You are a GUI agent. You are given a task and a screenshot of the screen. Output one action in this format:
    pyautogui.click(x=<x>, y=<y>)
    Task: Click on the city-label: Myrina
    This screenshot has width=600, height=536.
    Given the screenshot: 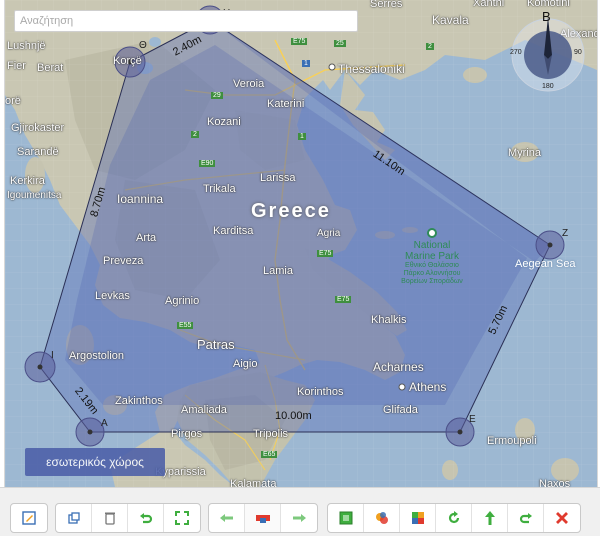 What is the action you would take?
    pyautogui.click(x=525, y=153)
    